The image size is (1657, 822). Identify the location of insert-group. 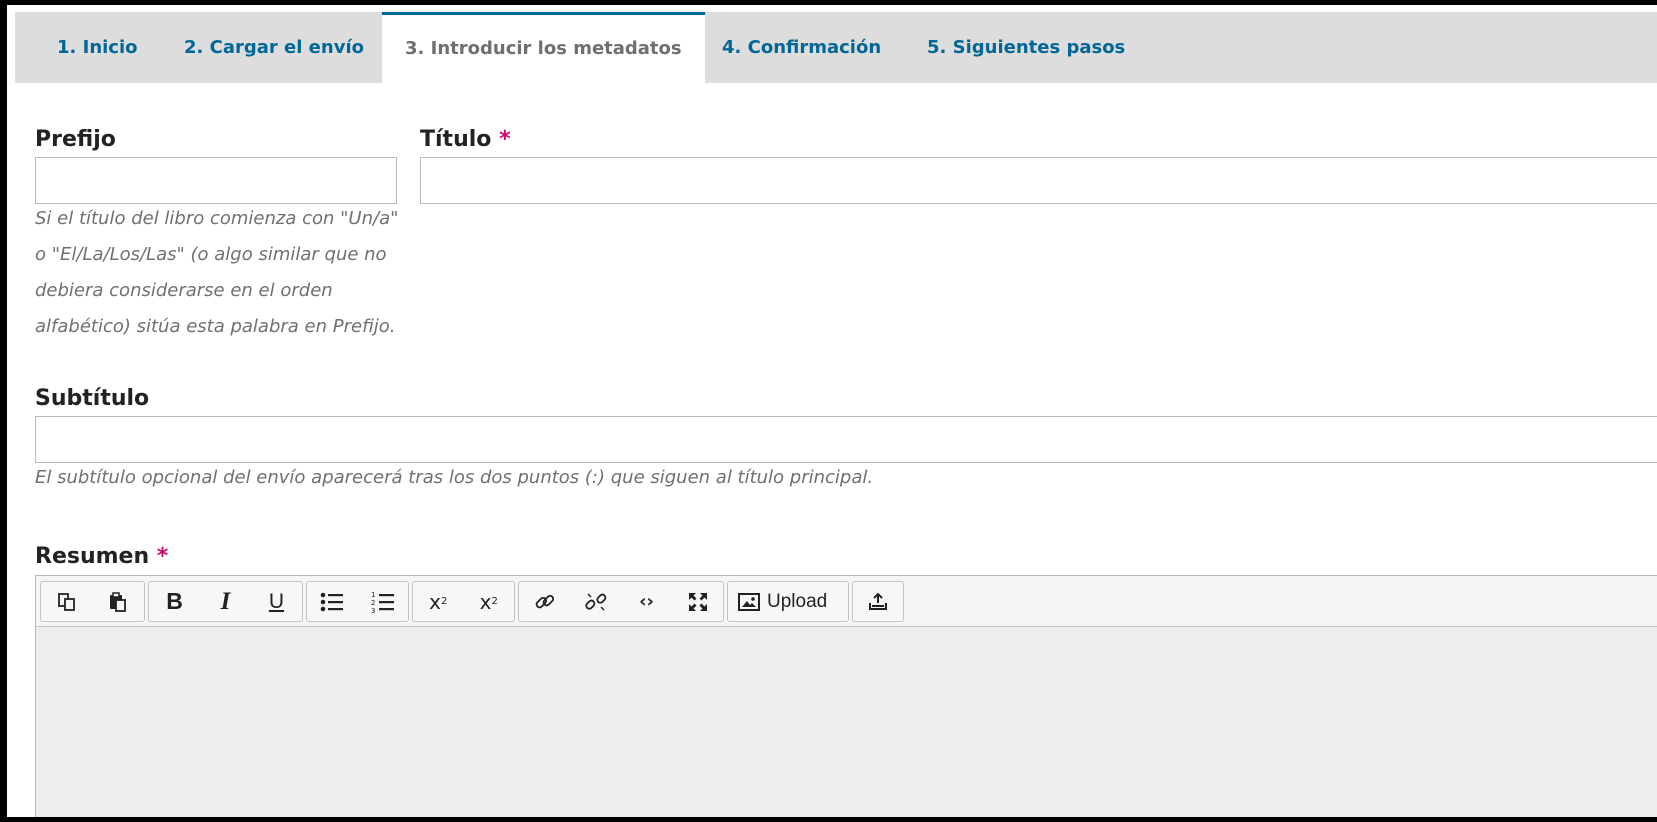
(878, 601).